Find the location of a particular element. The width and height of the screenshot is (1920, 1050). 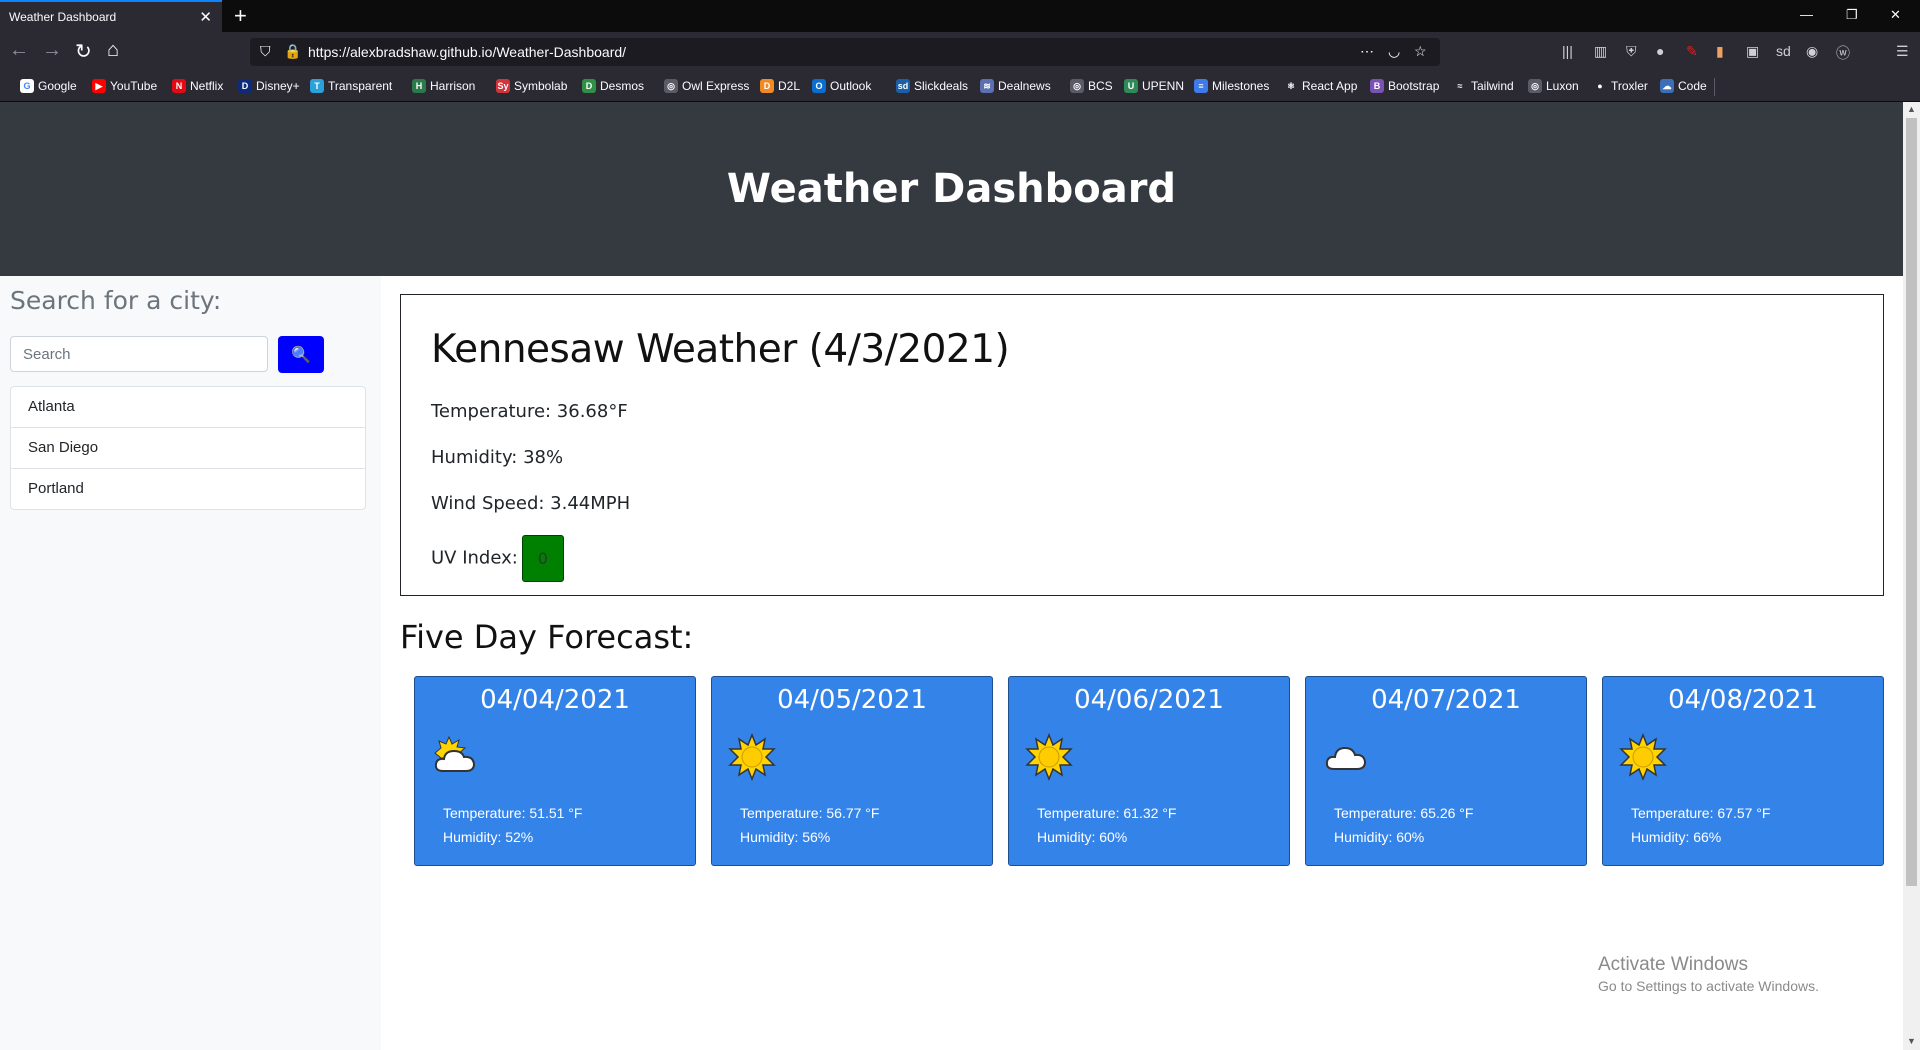

bookmark-item: U UPENN is located at coordinates (1154, 86).